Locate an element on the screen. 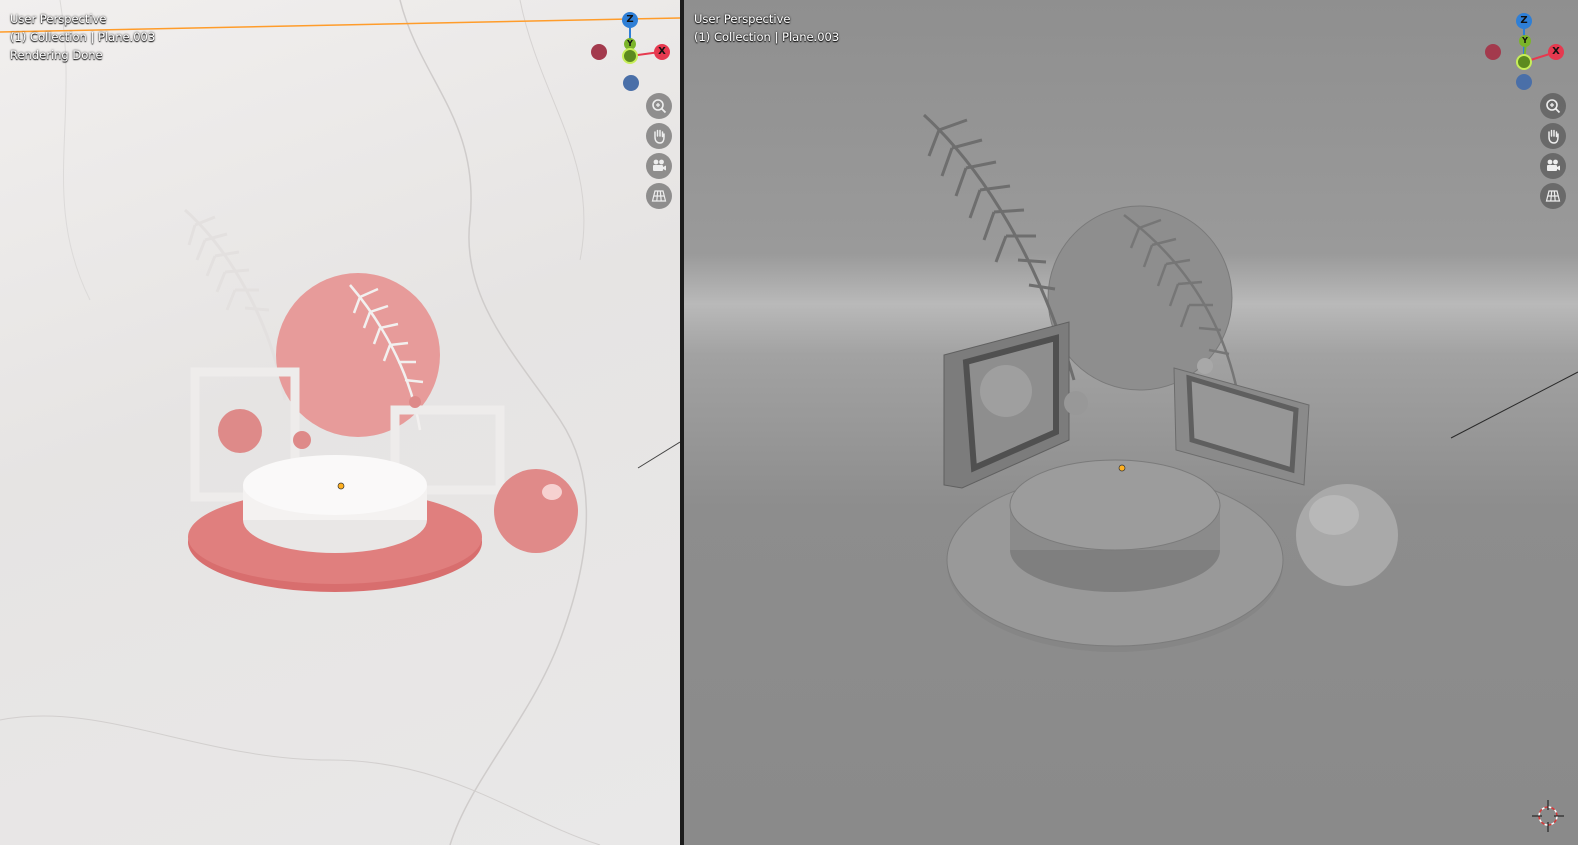 Image resolution: width=1578 pixels, height=845 pixels. 3d-cursor-icon is located at coordinates (1548, 816).